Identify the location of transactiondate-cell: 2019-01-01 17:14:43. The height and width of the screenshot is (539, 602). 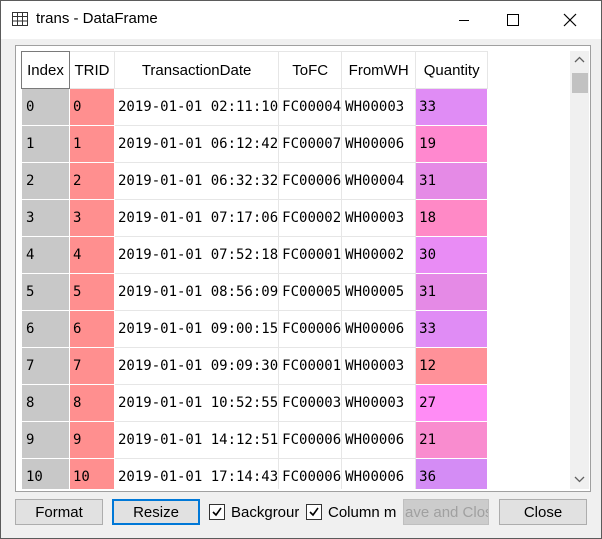
(196, 473).